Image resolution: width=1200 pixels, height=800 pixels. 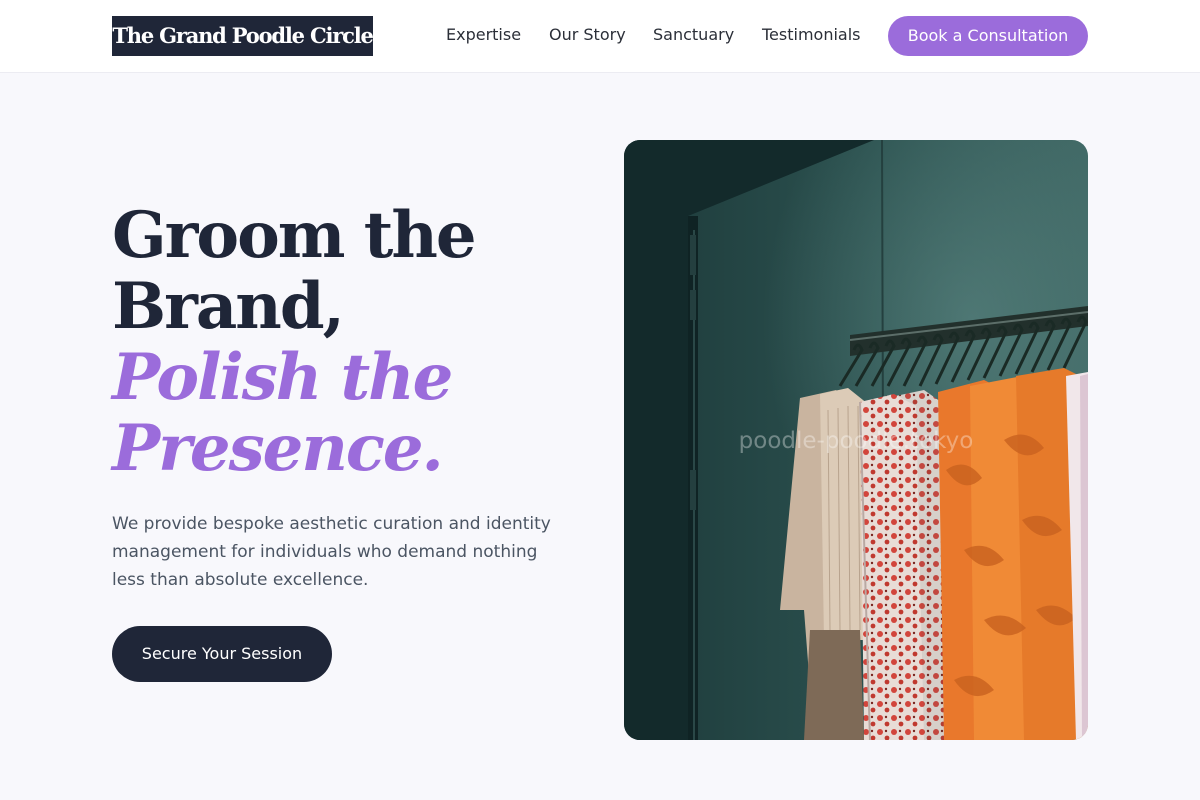 I want to click on secure-session-button: Secure Your Session, so click(x=222, y=654).